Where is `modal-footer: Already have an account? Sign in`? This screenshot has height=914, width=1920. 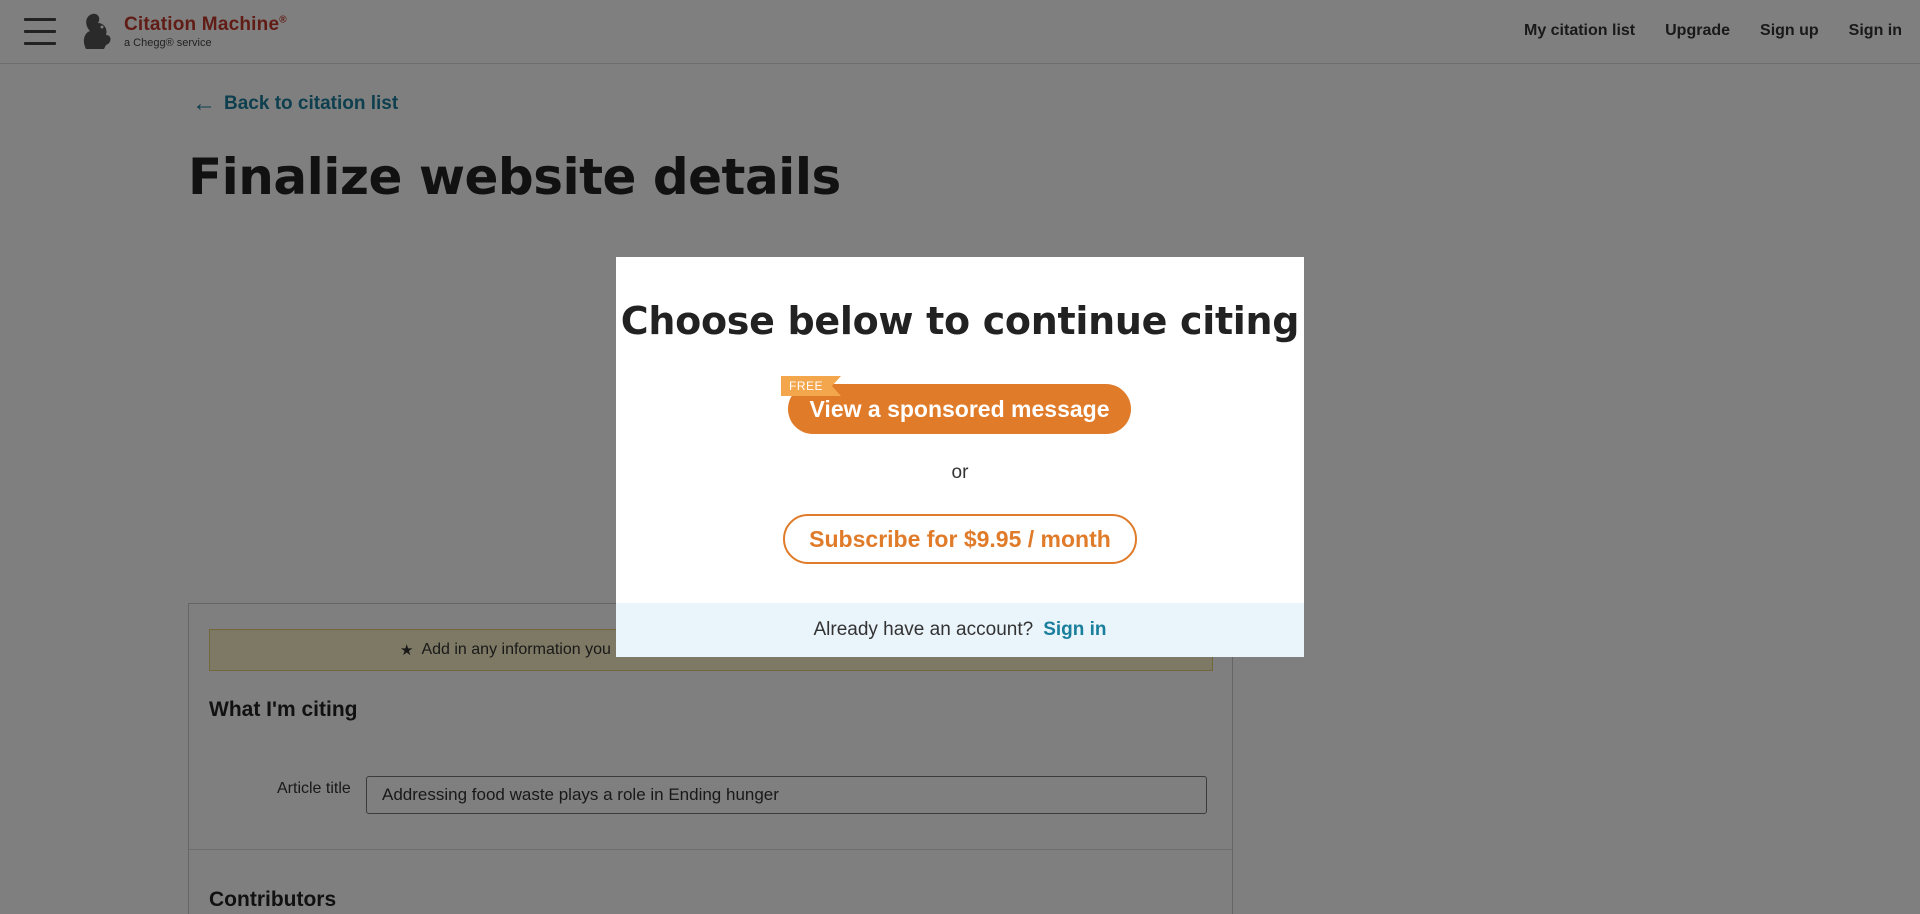
modal-footer: Already have an account? Sign in is located at coordinates (960, 630).